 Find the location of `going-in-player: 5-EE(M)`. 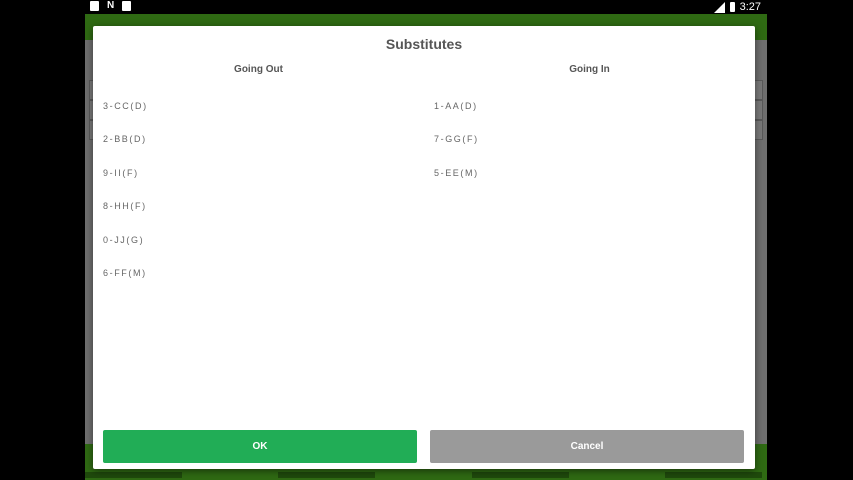

going-in-player: 5-EE(M) is located at coordinates (456, 183).